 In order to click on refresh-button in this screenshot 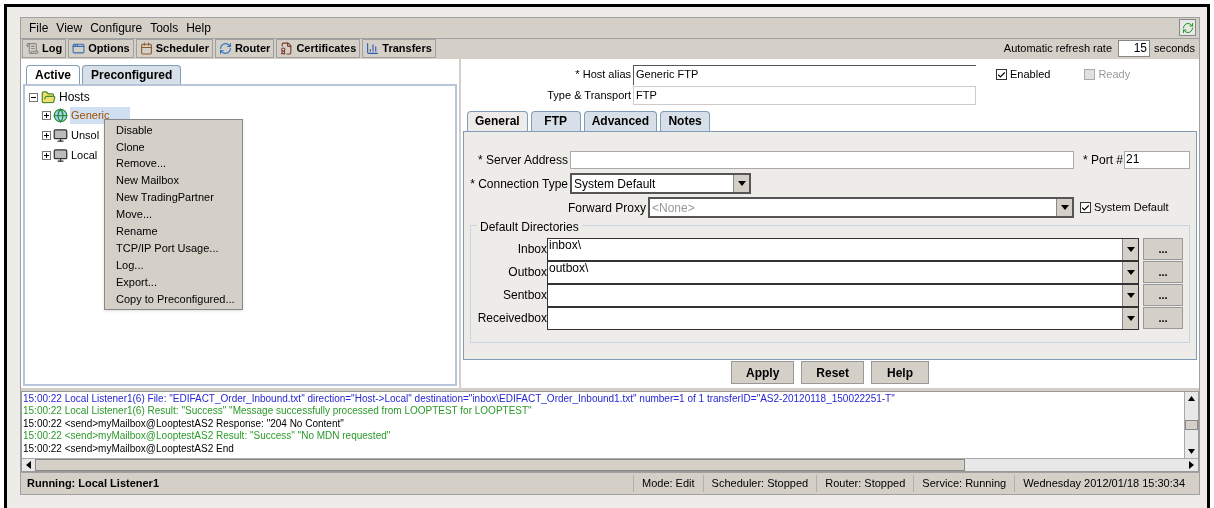, I will do `click(1187, 28)`.